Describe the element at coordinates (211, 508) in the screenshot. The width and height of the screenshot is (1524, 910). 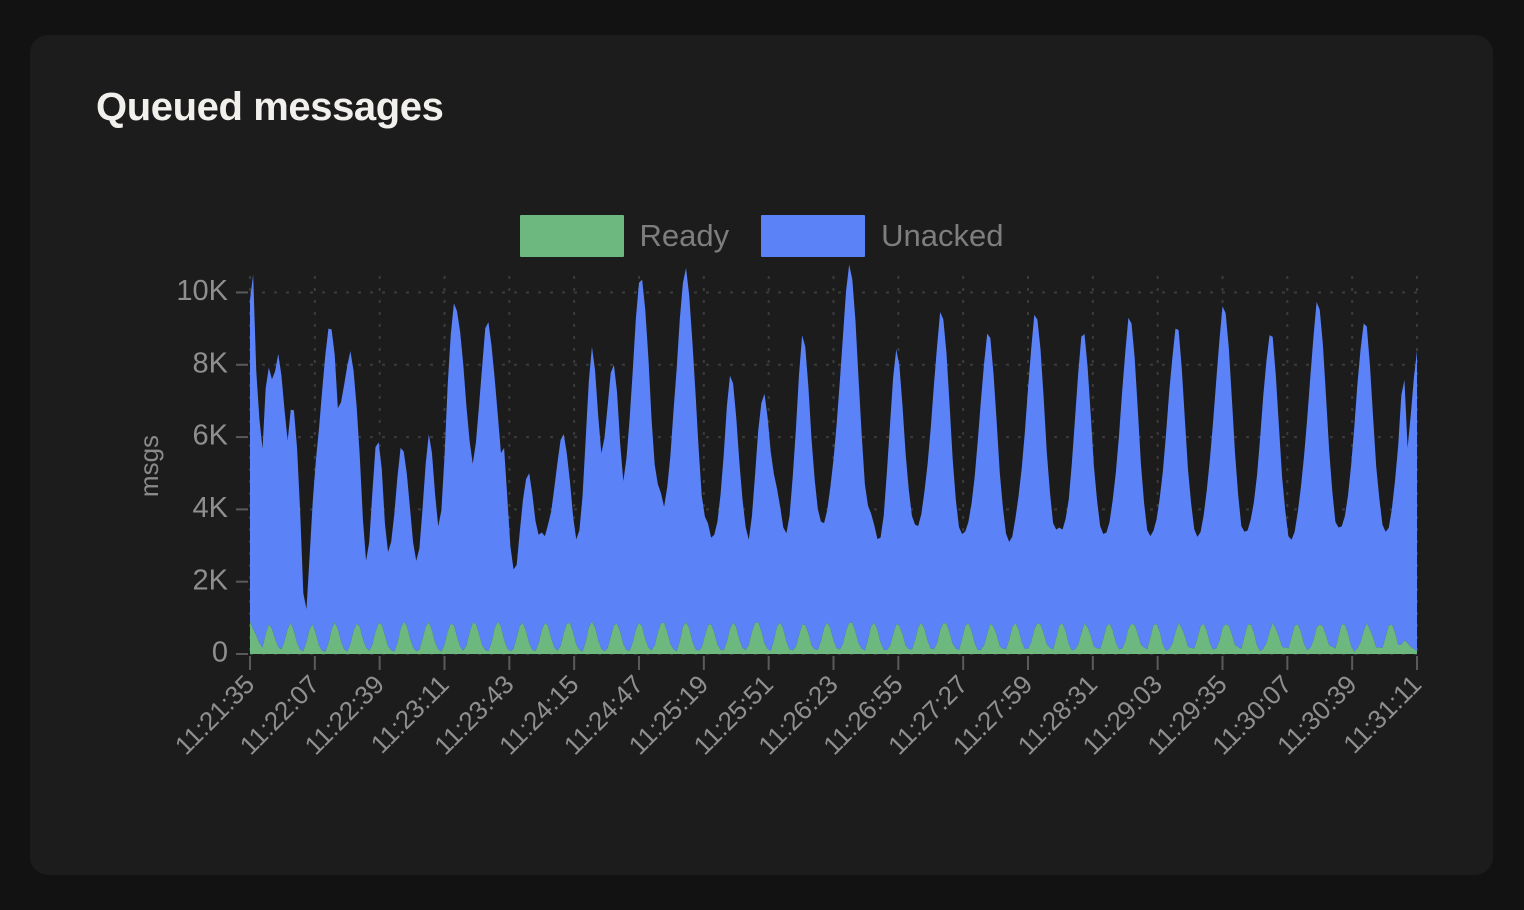
I see `y-axis-tick-label: 4K` at that location.